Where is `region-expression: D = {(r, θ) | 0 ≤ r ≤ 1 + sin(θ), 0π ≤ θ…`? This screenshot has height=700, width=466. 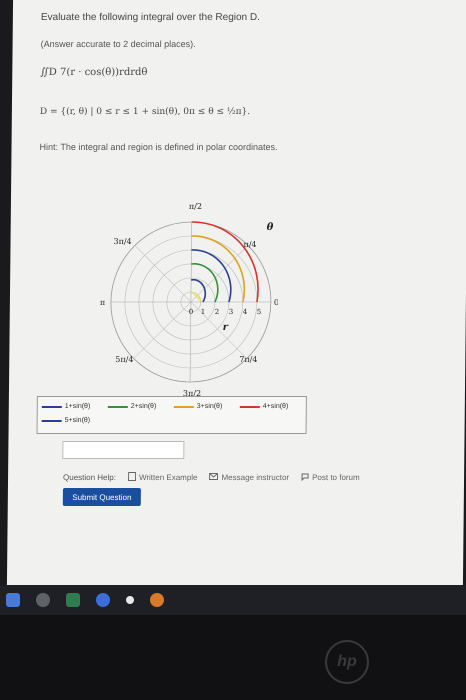
region-expression: D = {(r, θ) | 0 ≤ r ≤ 1 + sin(θ), 0π ≤ θ… is located at coordinates (145, 112).